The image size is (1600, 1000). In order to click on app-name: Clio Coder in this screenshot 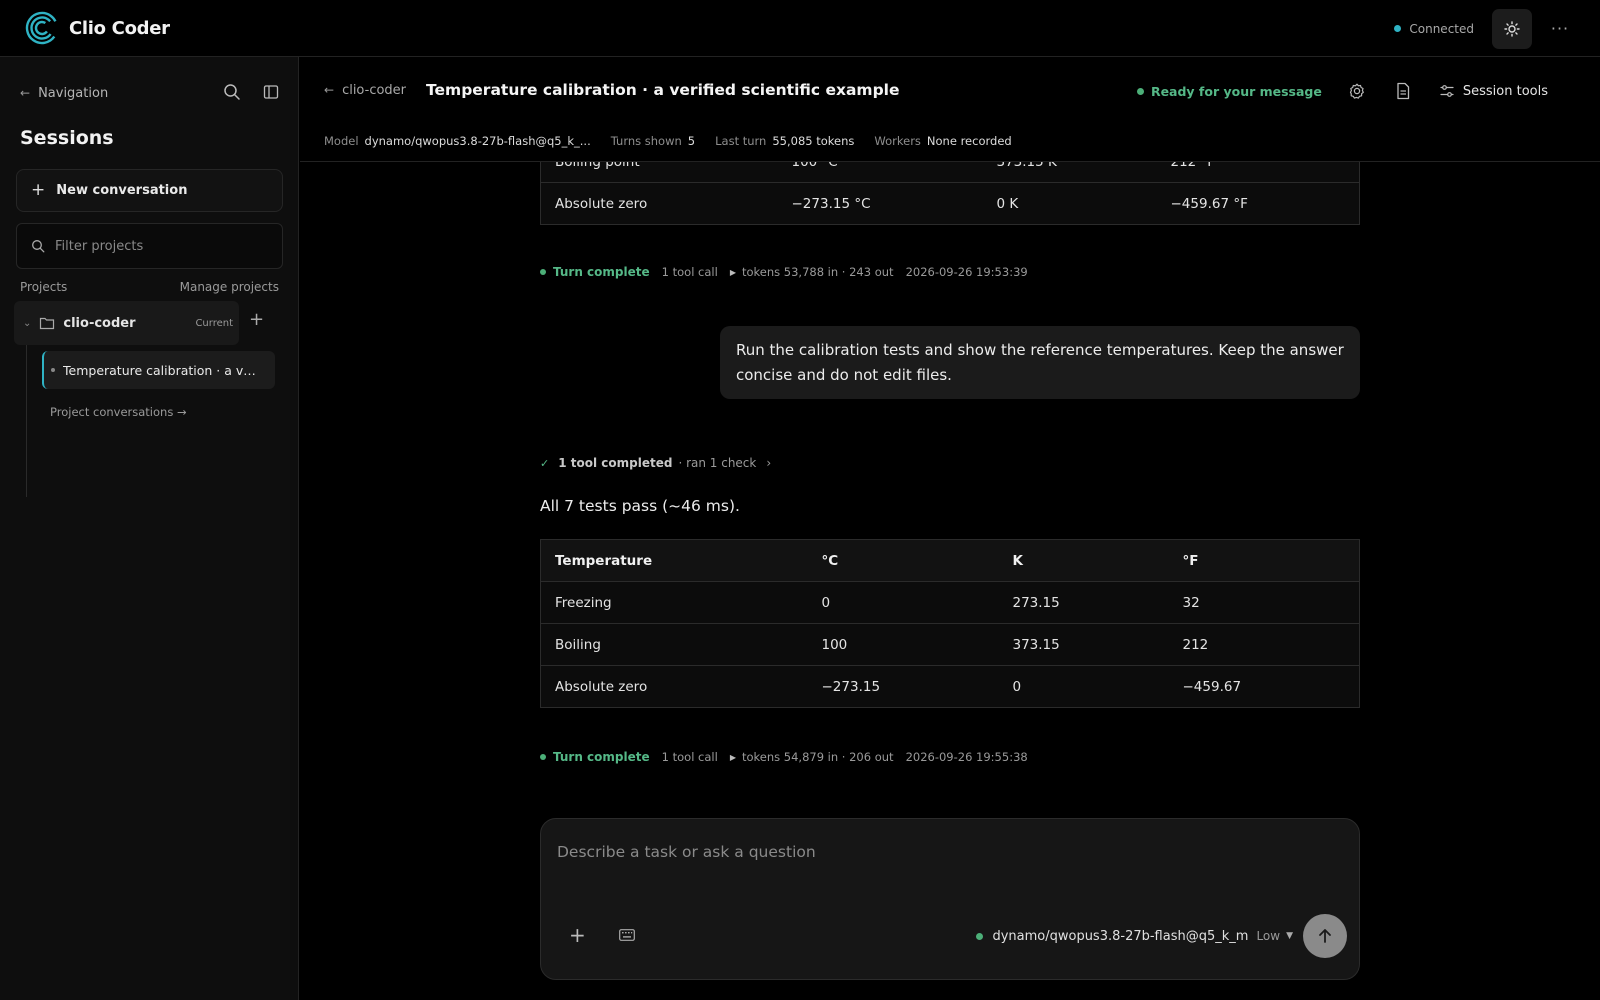, I will do `click(119, 28)`.